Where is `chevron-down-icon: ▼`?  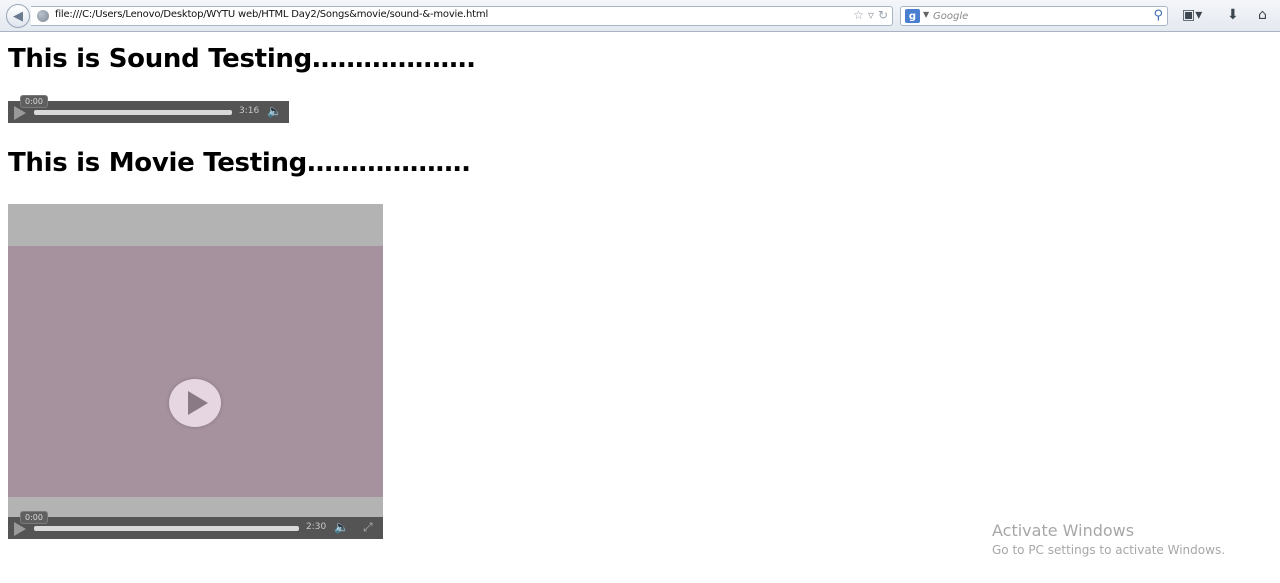 chevron-down-icon: ▼ is located at coordinates (926, 14).